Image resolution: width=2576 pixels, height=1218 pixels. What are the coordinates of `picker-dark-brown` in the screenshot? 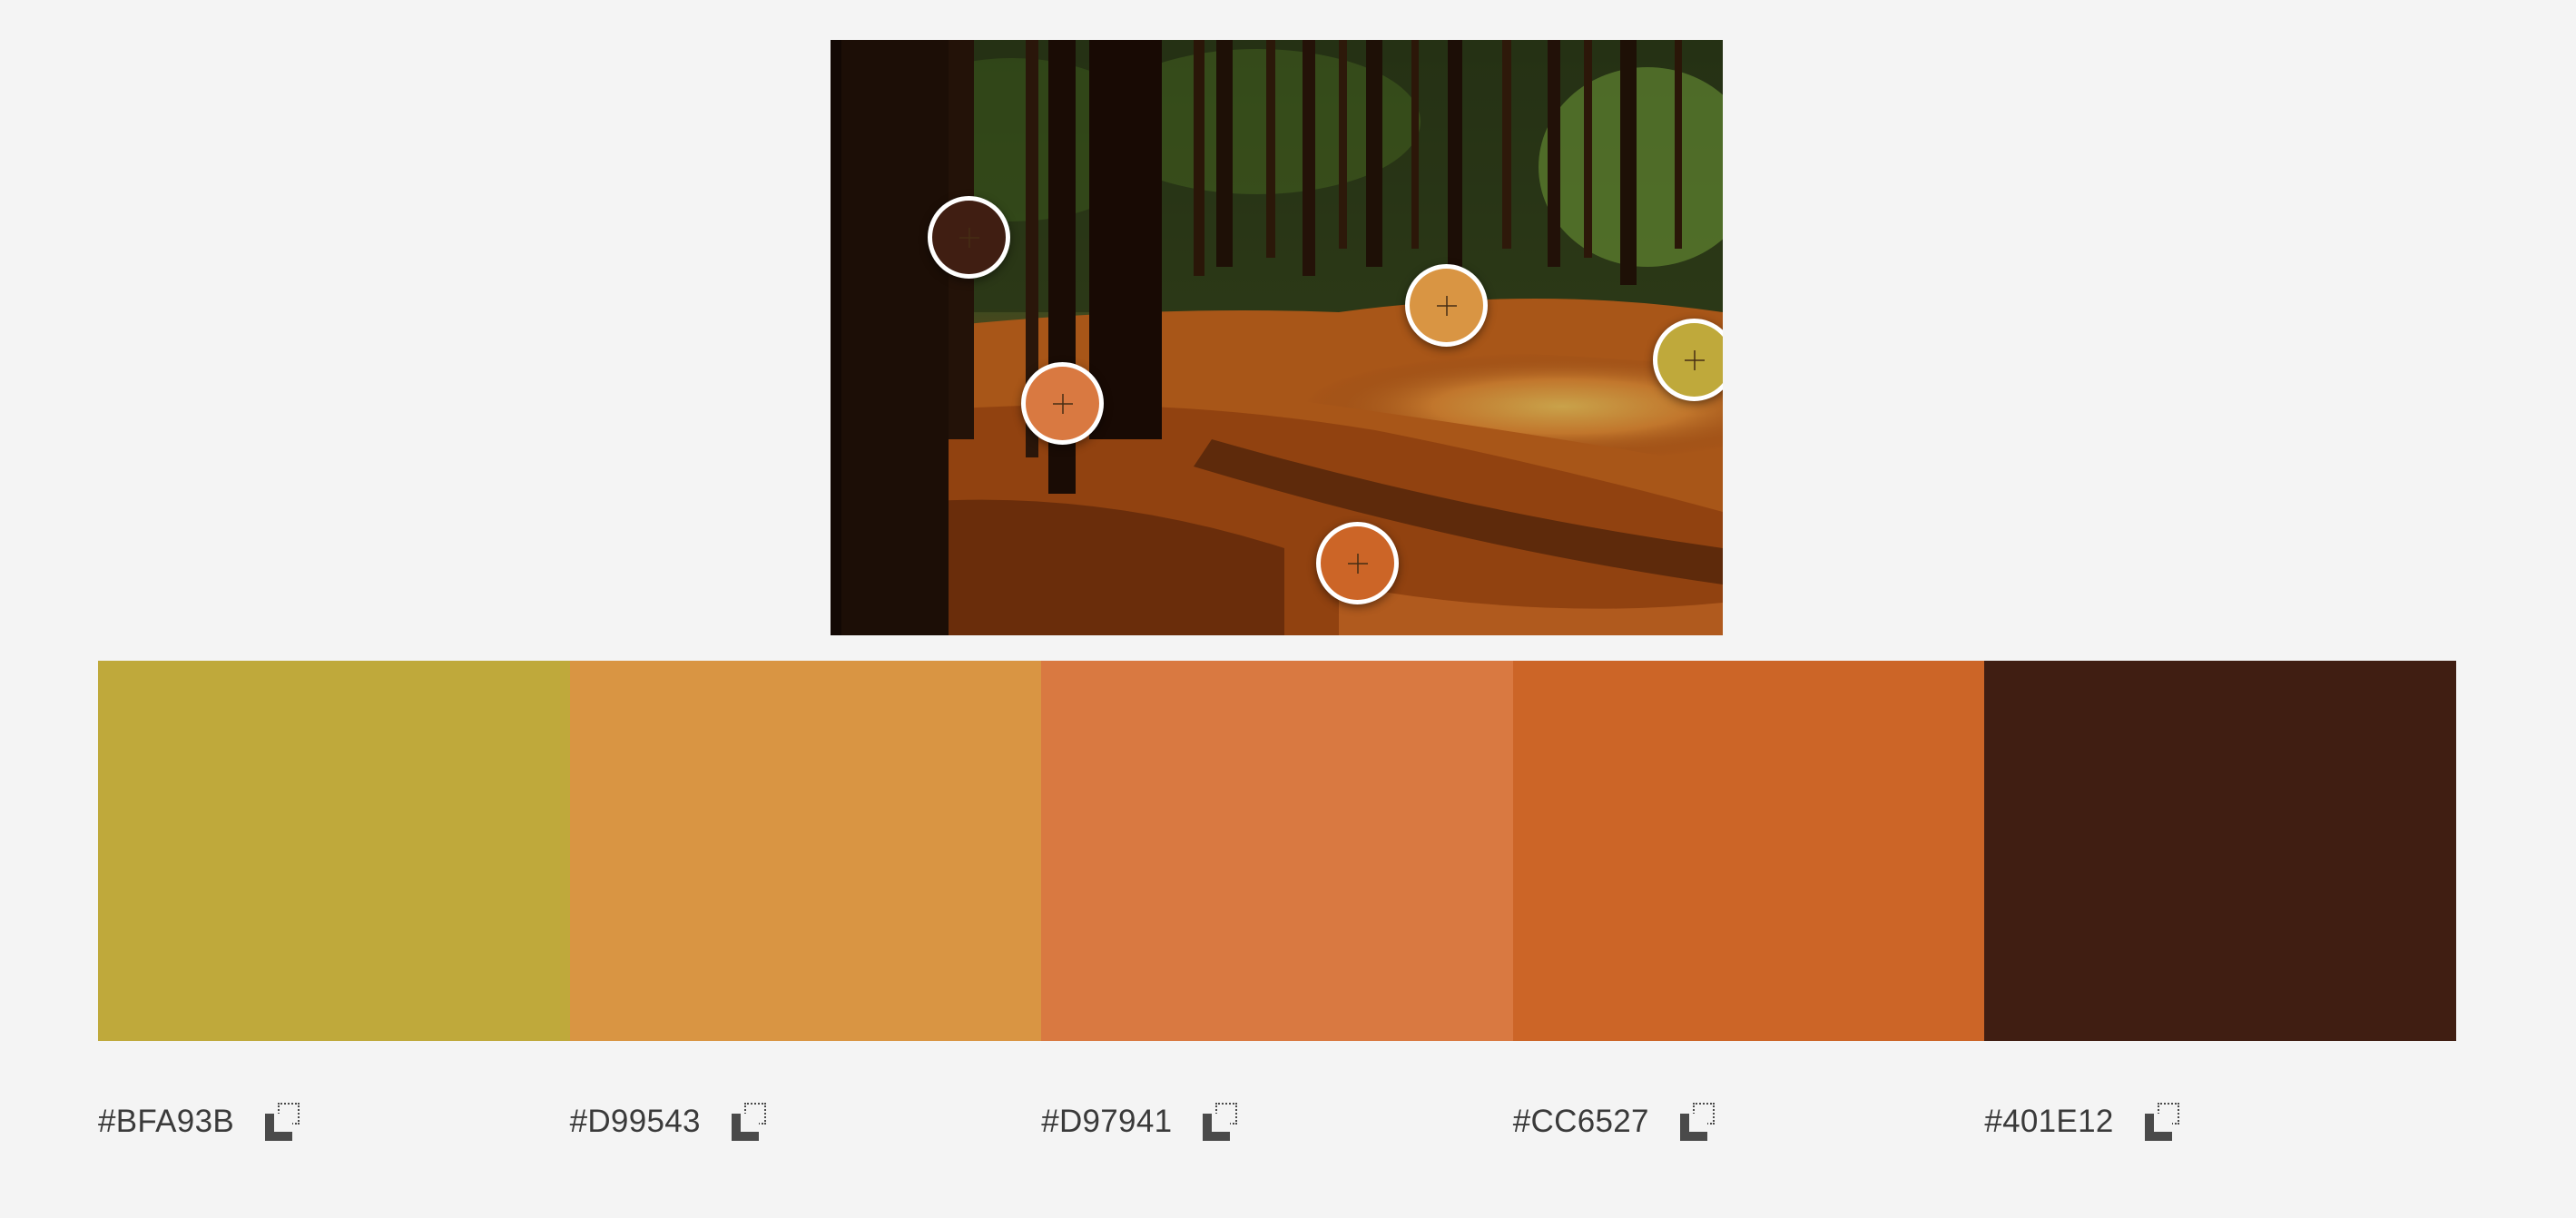 It's located at (969, 238).